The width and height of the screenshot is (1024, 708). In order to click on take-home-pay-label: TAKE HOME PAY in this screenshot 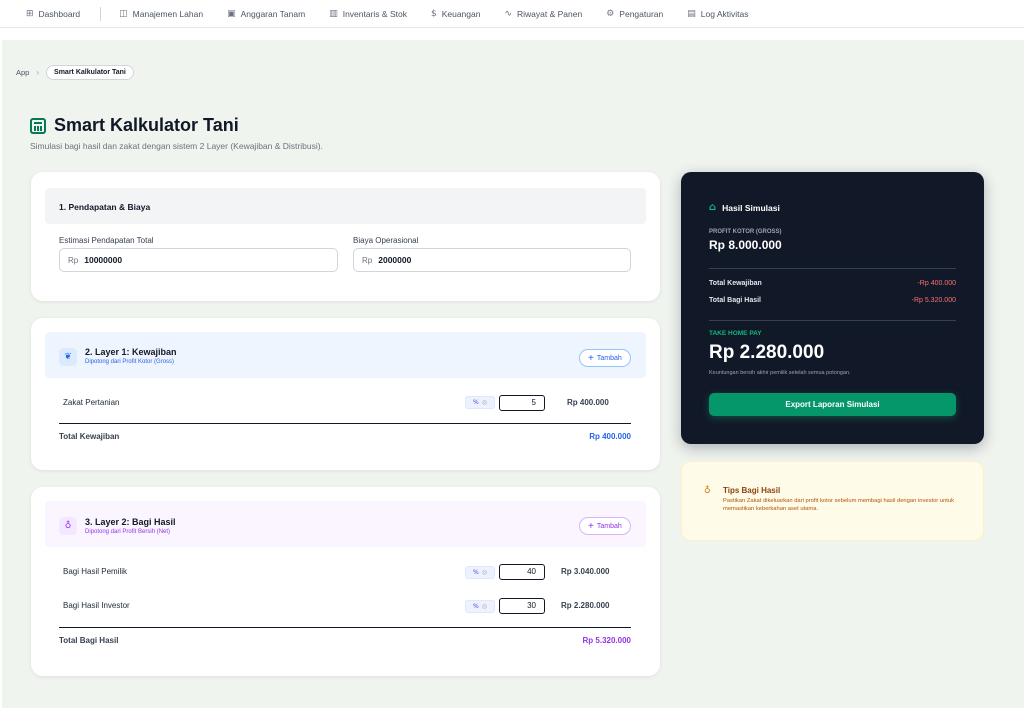, I will do `click(735, 333)`.